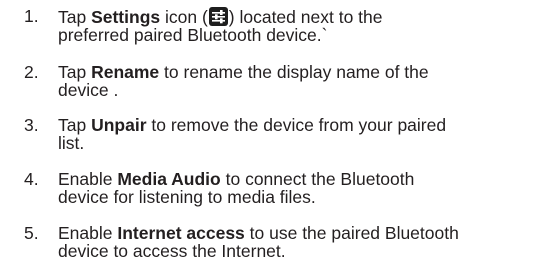 Image resolution: width=550 pixels, height=271 pixels. What do you see at coordinates (31, 72) in the screenshot?
I see `step-number: 2.` at bounding box center [31, 72].